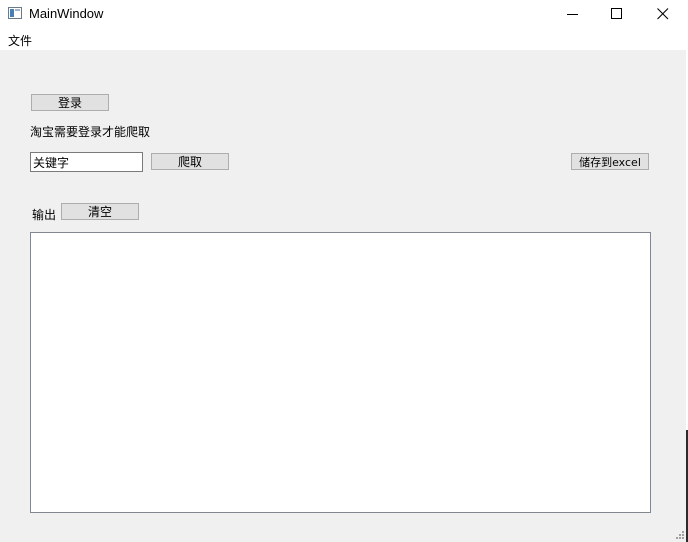 This screenshot has height=542, width=688. I want to click on close-button, so click(663, 14).